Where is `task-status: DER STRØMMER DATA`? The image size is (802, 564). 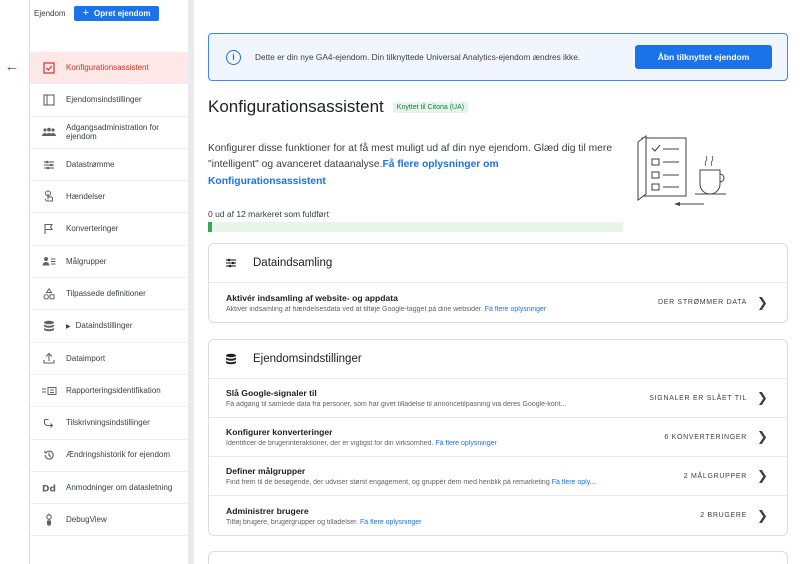
task-status: DER STRØMMER DATA is located at coordinates (702, 302).